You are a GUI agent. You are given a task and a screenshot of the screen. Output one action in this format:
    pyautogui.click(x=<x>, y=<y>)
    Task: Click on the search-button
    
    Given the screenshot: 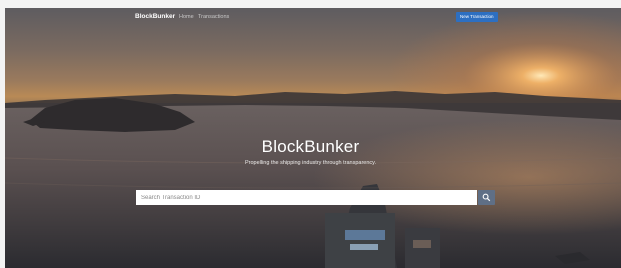 What is the action you would take?
    pyautogui.click(x=486, y=197)
    